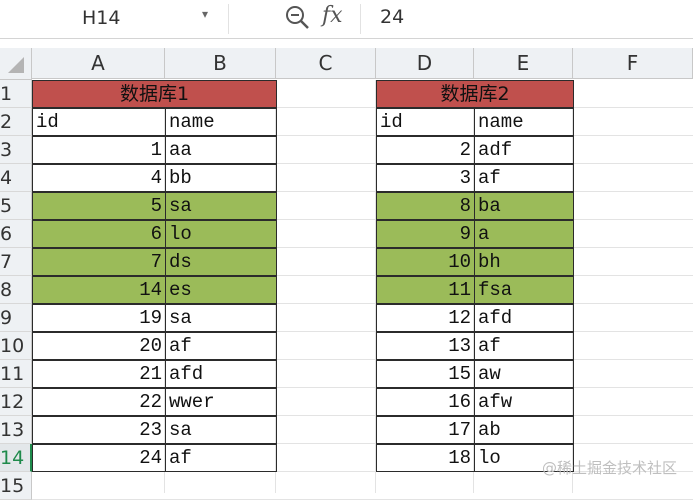  Describe the element at coordinates (221, 402) in the screenshot. I see `table1-name-cell: wwer` at that location.